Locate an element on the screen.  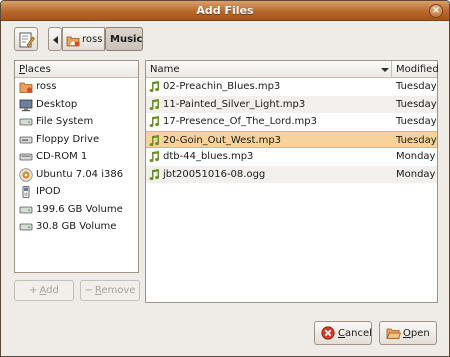
open-mnemonic: O is located at coordinates (407, 333).